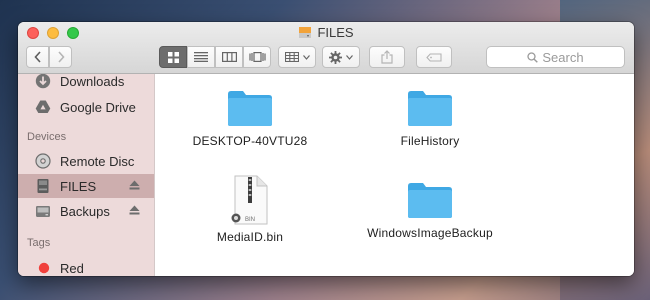  What do you see at coordinates (335, 32) in the screenshot?
I see `window-title: FILES` at bounding box center [335, 32].